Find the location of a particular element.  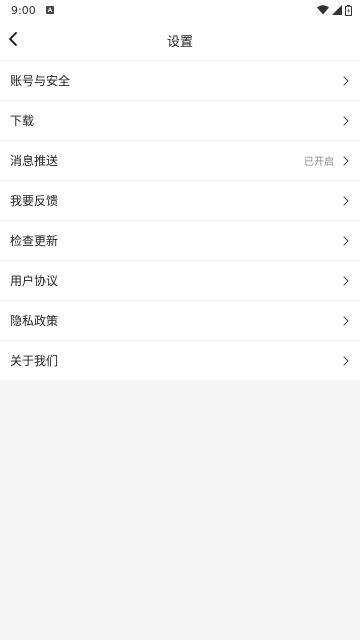

settings-item-check-update: 检查更新 is located at coordinates (180, 240).